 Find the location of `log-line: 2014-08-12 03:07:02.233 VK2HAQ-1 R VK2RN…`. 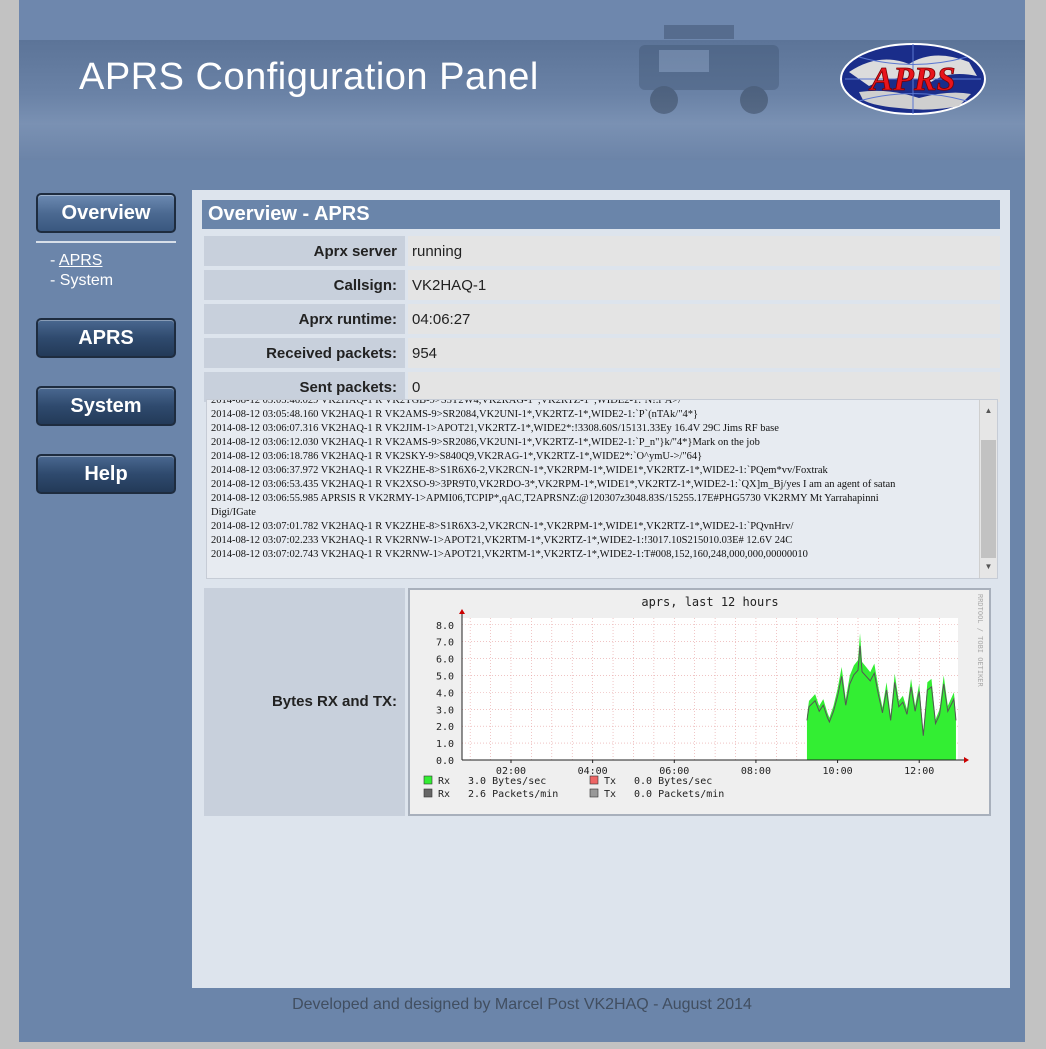

log-line: 2014-08-12 03:07:02.233 VK2HAQ-1 R VK2RN… is located at coordinates (502, 540).